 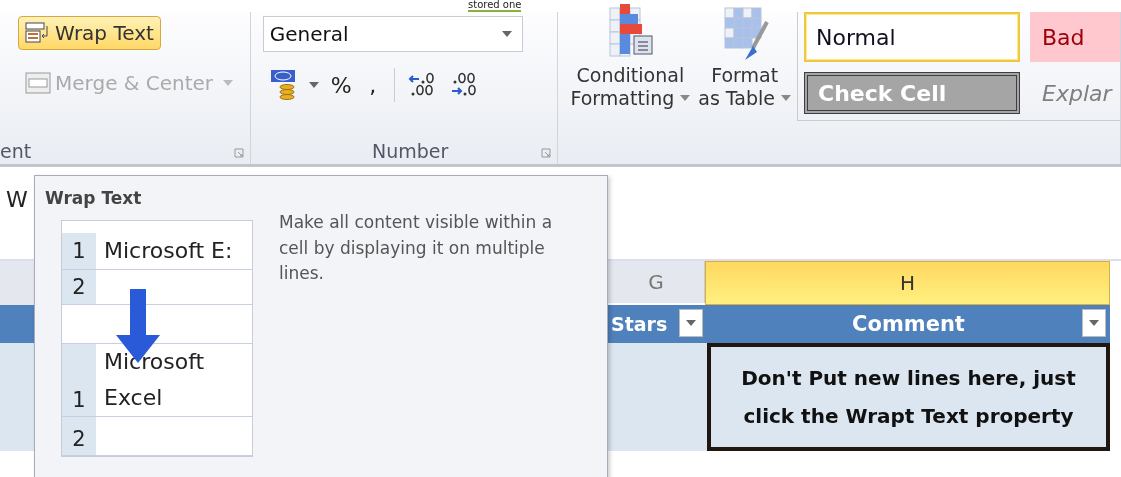 What do you see at coordinates (421, 85) in the screenshot?
I see `increase-decimal-icon` at bounding box center [421, 85].